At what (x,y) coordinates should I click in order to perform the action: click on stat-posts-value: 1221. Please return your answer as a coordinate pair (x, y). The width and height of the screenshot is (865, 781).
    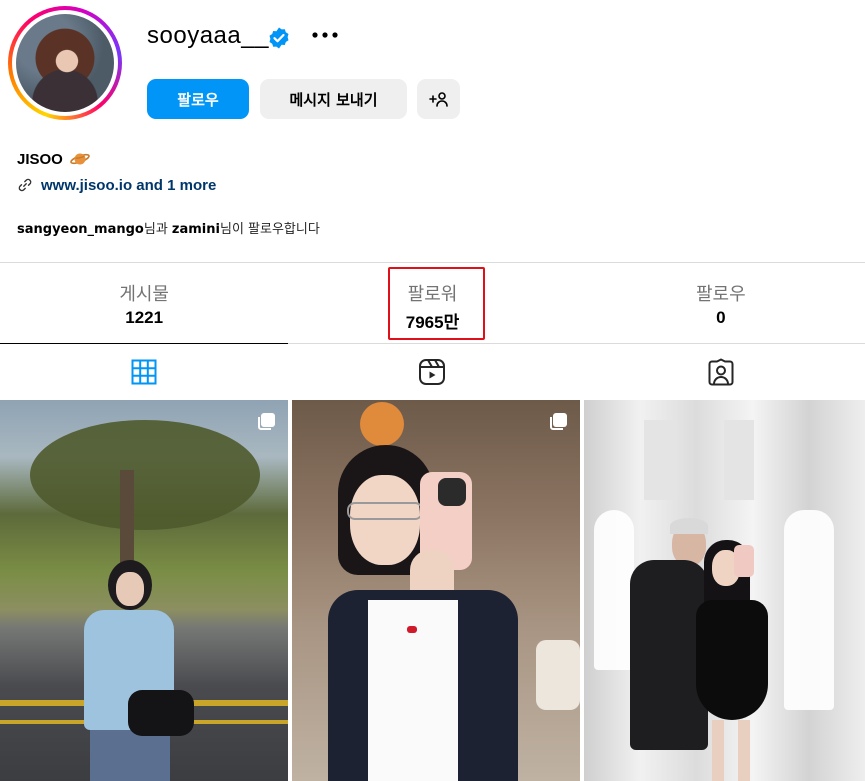
    Looking at the image, I should click on (144, 317).